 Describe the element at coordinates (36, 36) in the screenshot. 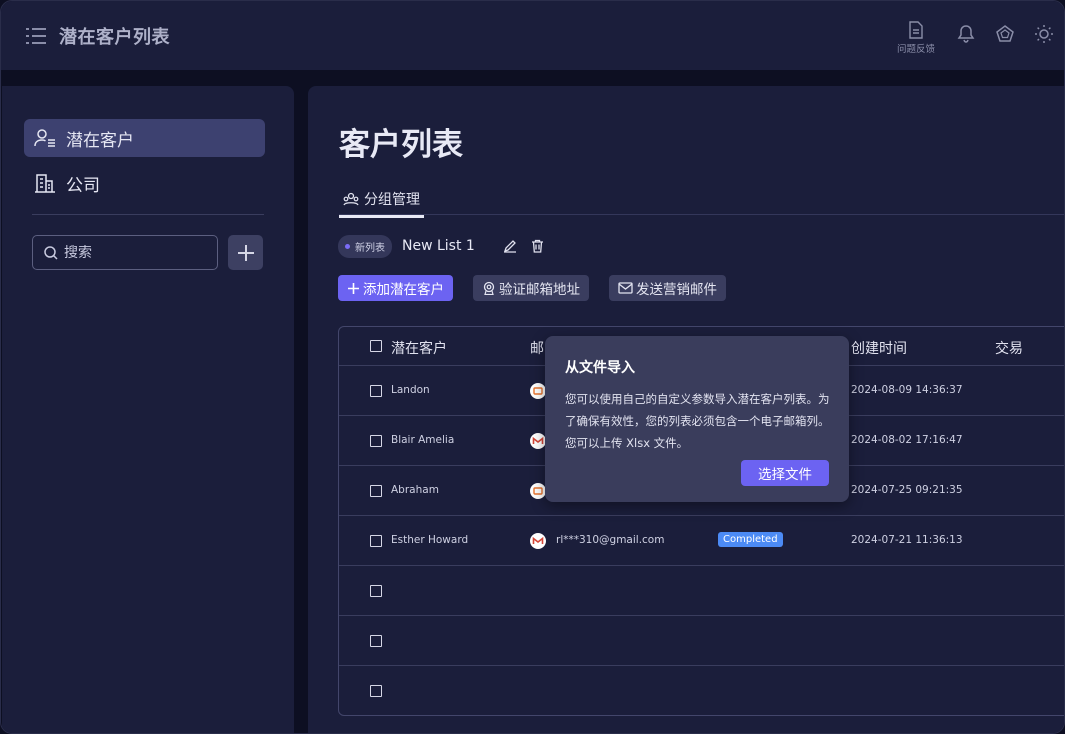

I see `menu-list-icon` at that location.